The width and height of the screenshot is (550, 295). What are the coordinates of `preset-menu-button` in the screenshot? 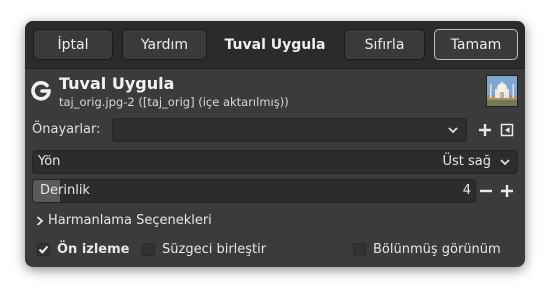 It's located at (507, 130).